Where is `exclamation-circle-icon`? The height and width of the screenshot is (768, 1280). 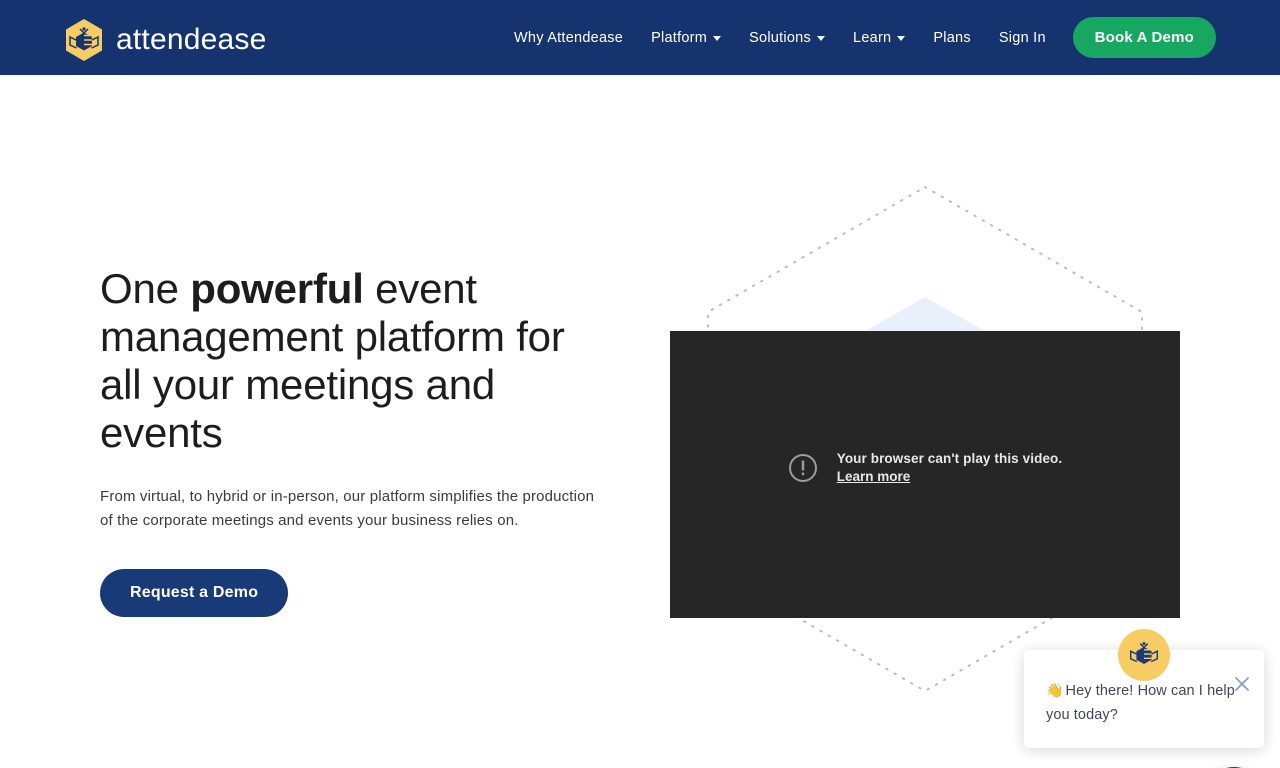
exclamation-circle-icon is located at coordinates (803, 468).